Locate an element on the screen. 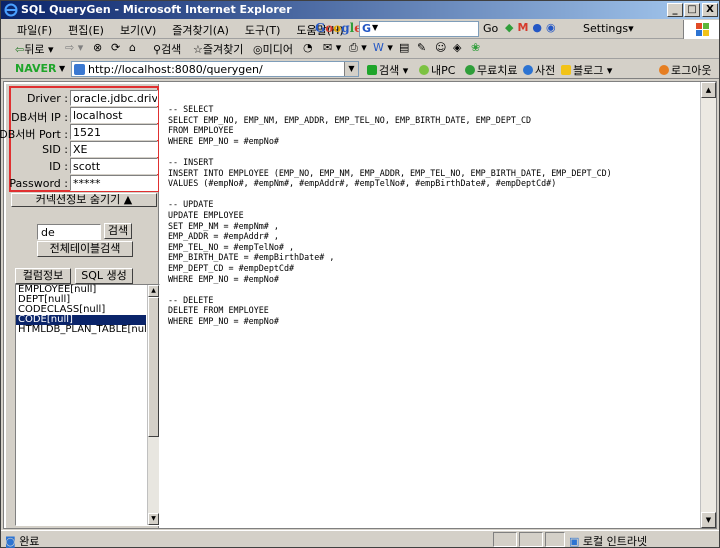 The height and width of the screenshot is (548, 720). table-search-button: 검색 is located at coordinates (118, 231).